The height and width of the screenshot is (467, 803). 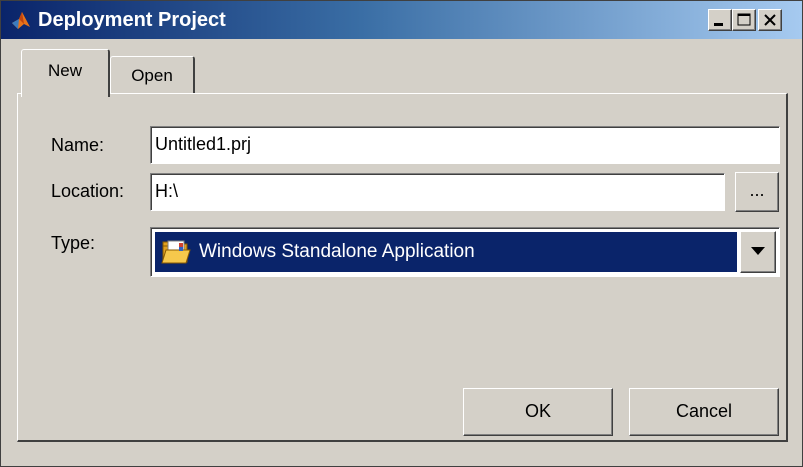 I want to click on name-label: Name:, so click(x=78, y=145).